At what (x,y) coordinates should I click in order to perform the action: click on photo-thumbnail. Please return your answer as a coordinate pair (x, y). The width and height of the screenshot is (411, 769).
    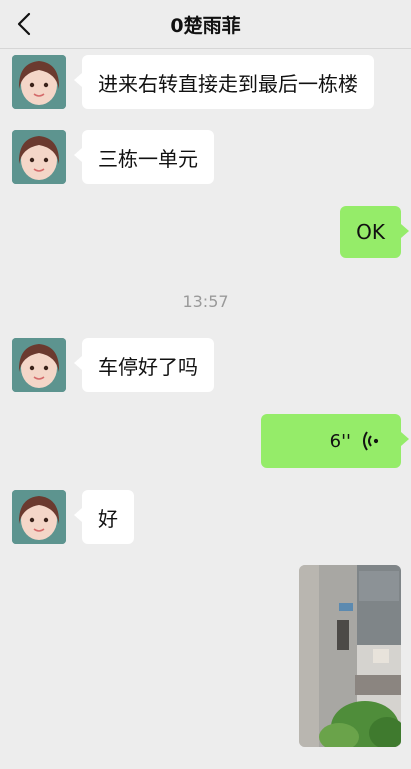
    Looking at the image, I should click on (350, 656).